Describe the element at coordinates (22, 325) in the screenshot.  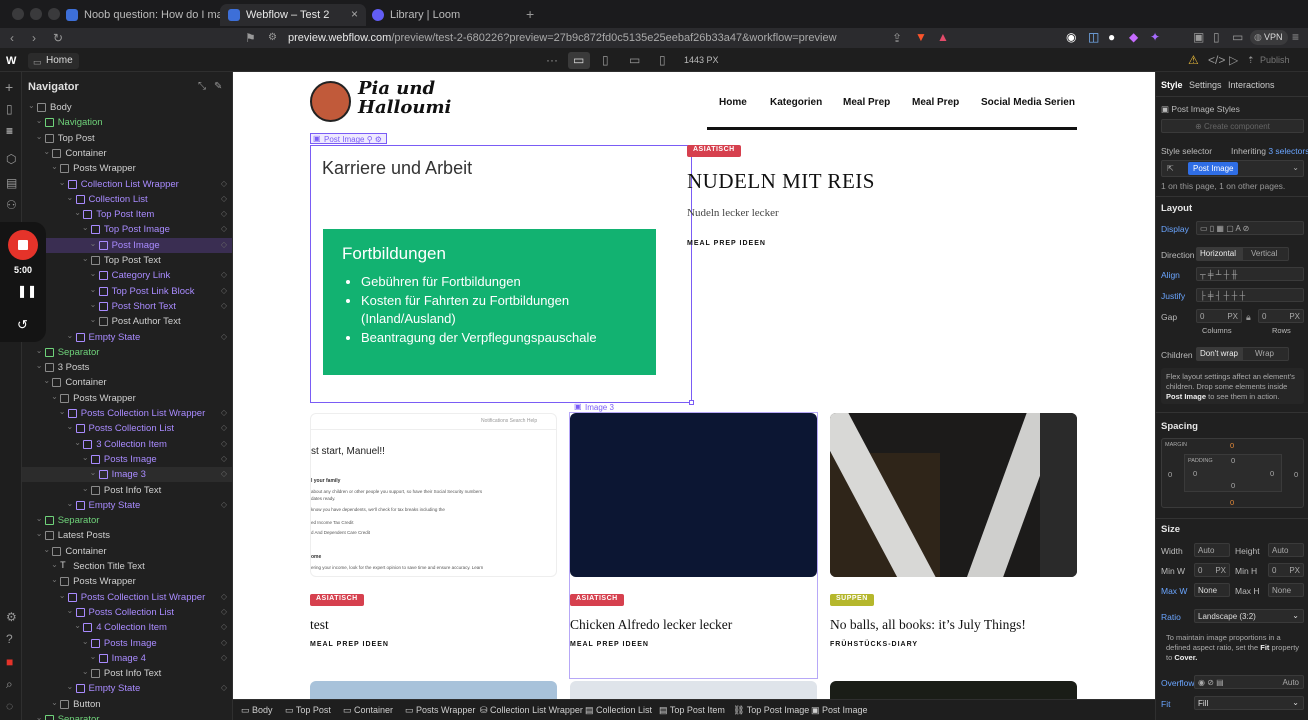
I see `restart-icon: ↺` at that location.